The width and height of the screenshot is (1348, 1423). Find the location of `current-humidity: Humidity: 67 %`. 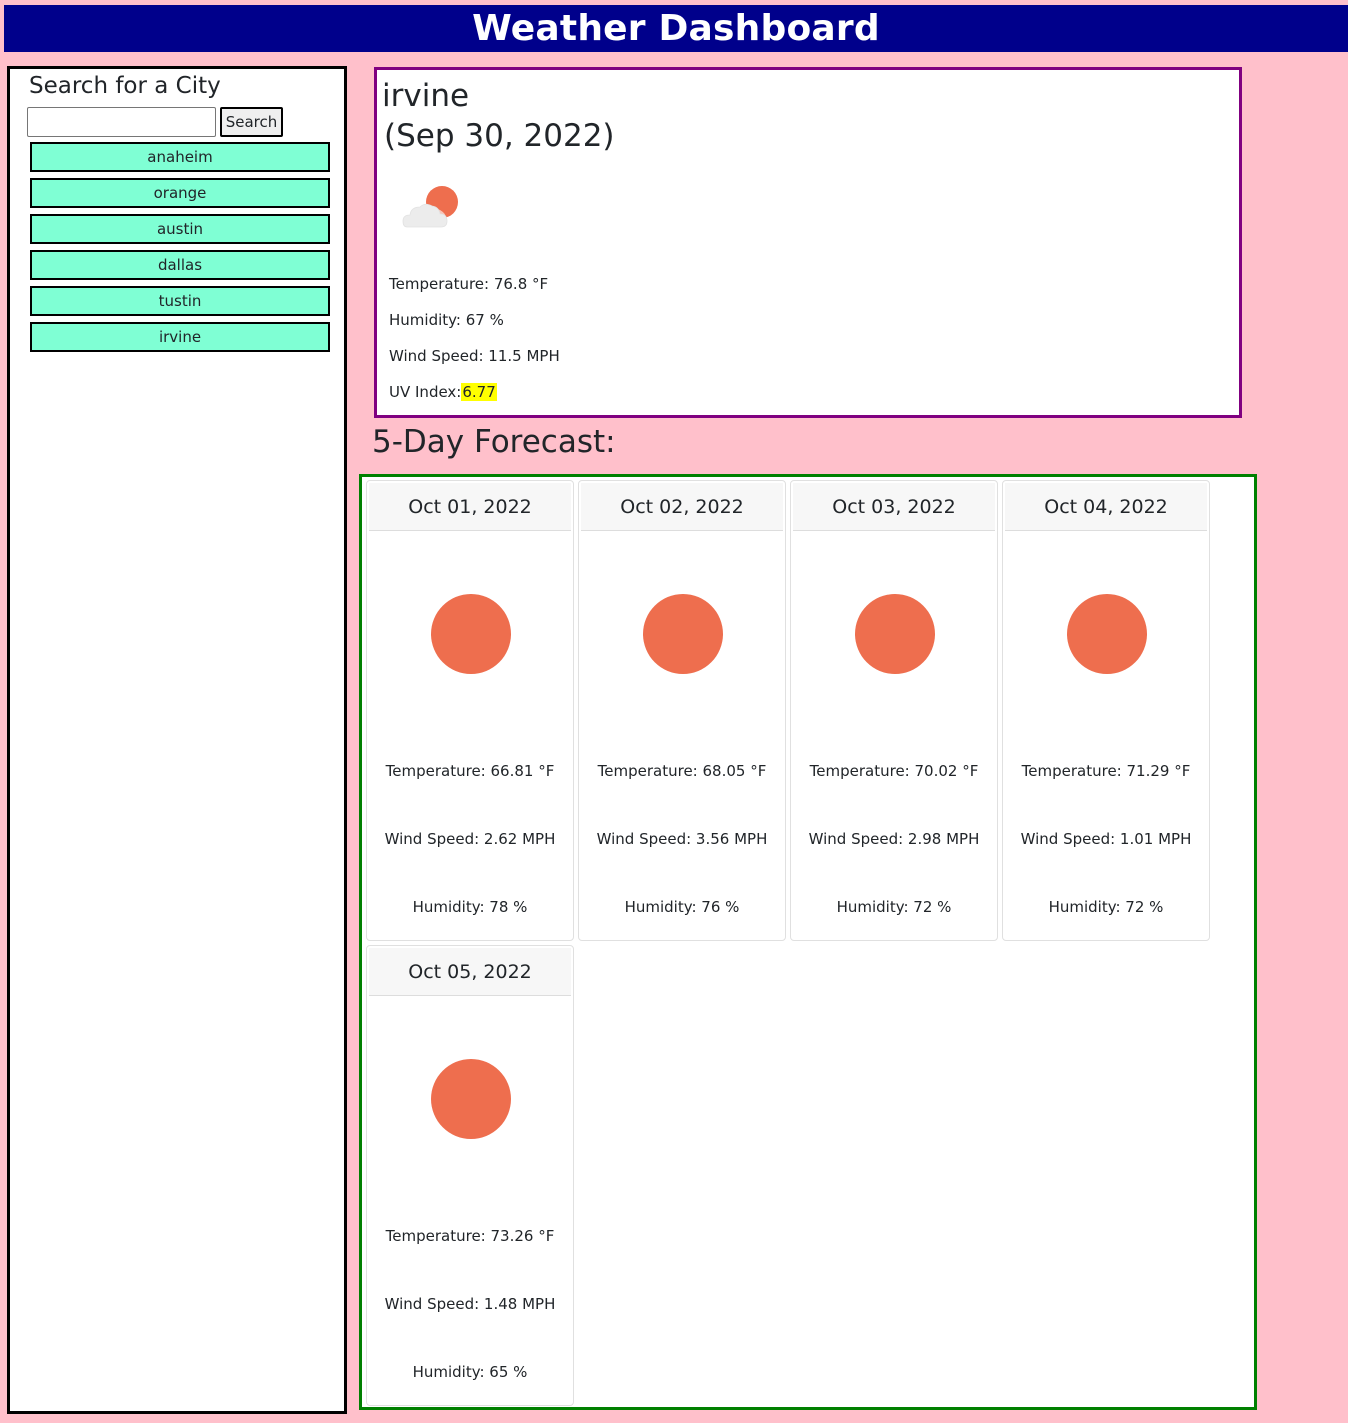

current-humidity: Humidity: 67 % is located at coordinates (446, 320).